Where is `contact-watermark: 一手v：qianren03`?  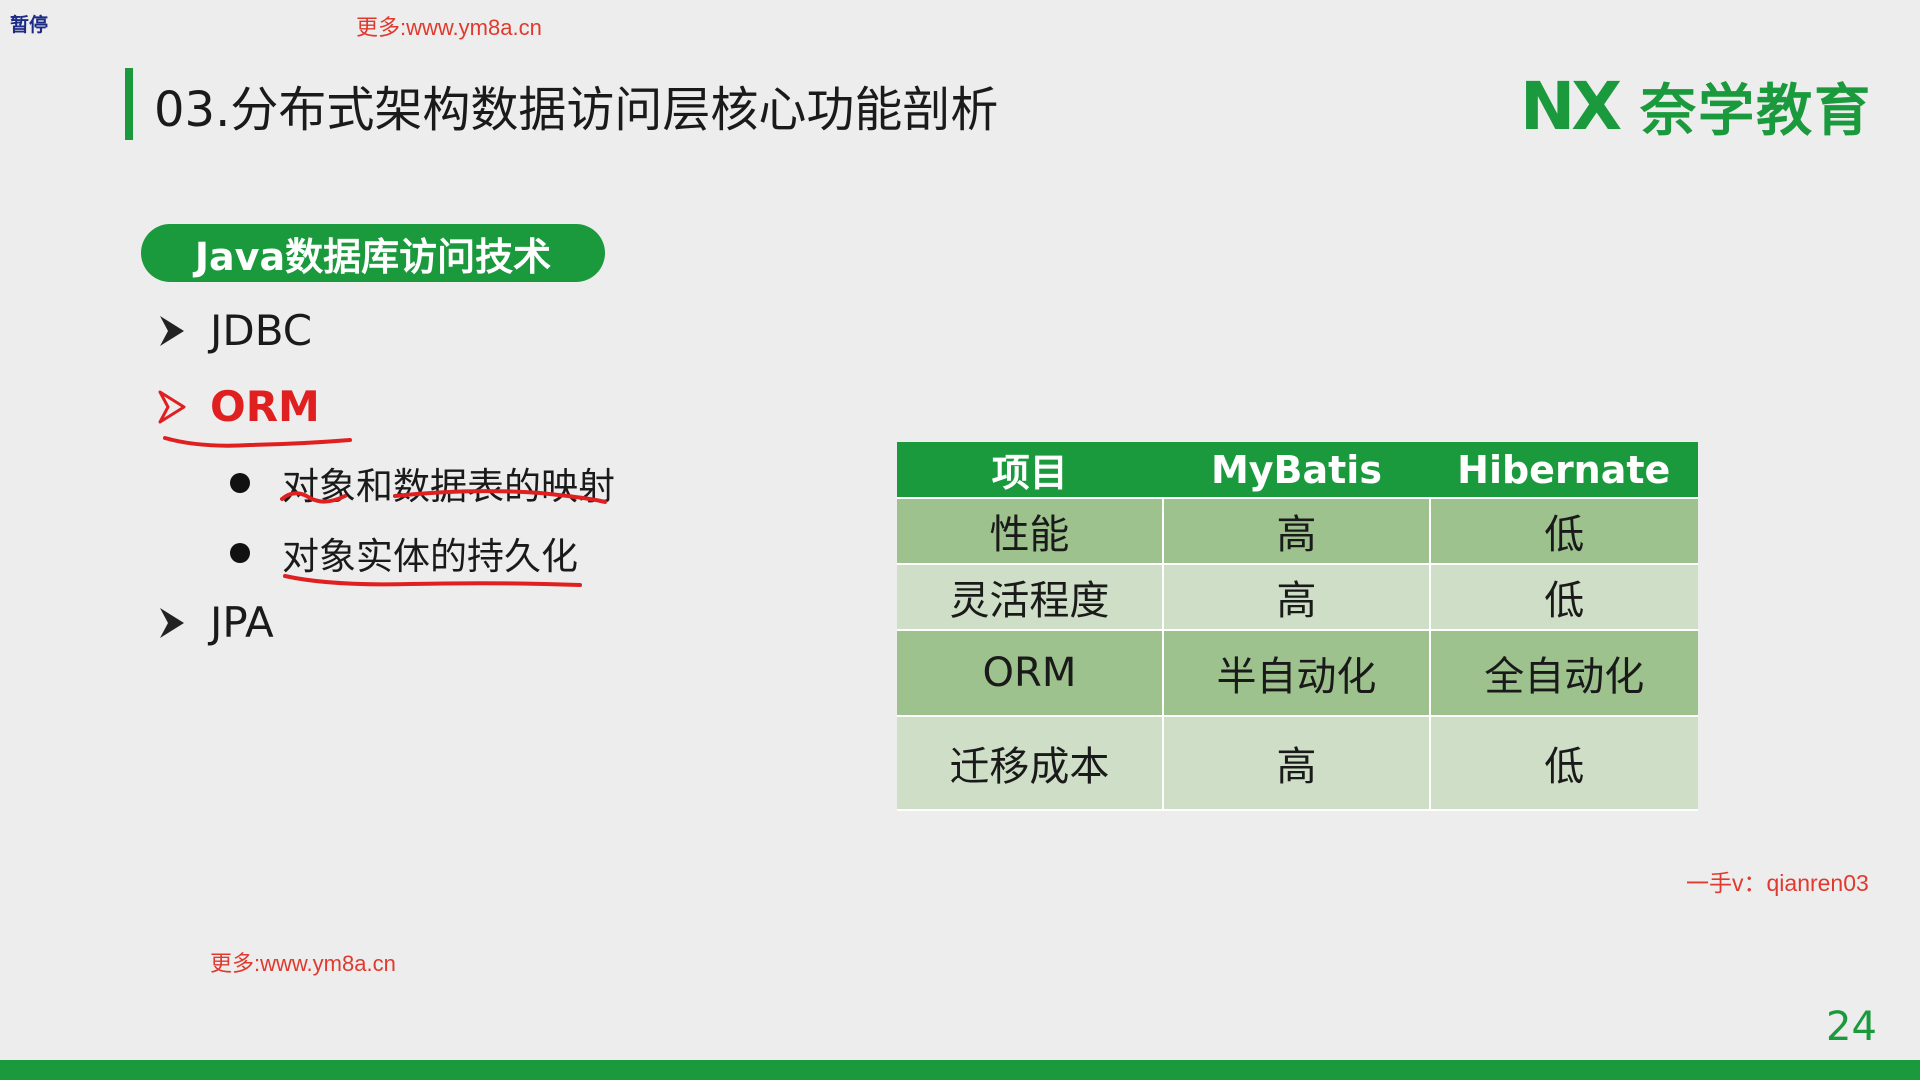 contact-watermark: 一手v：qianren03 is located at coordinates (1777, 883).